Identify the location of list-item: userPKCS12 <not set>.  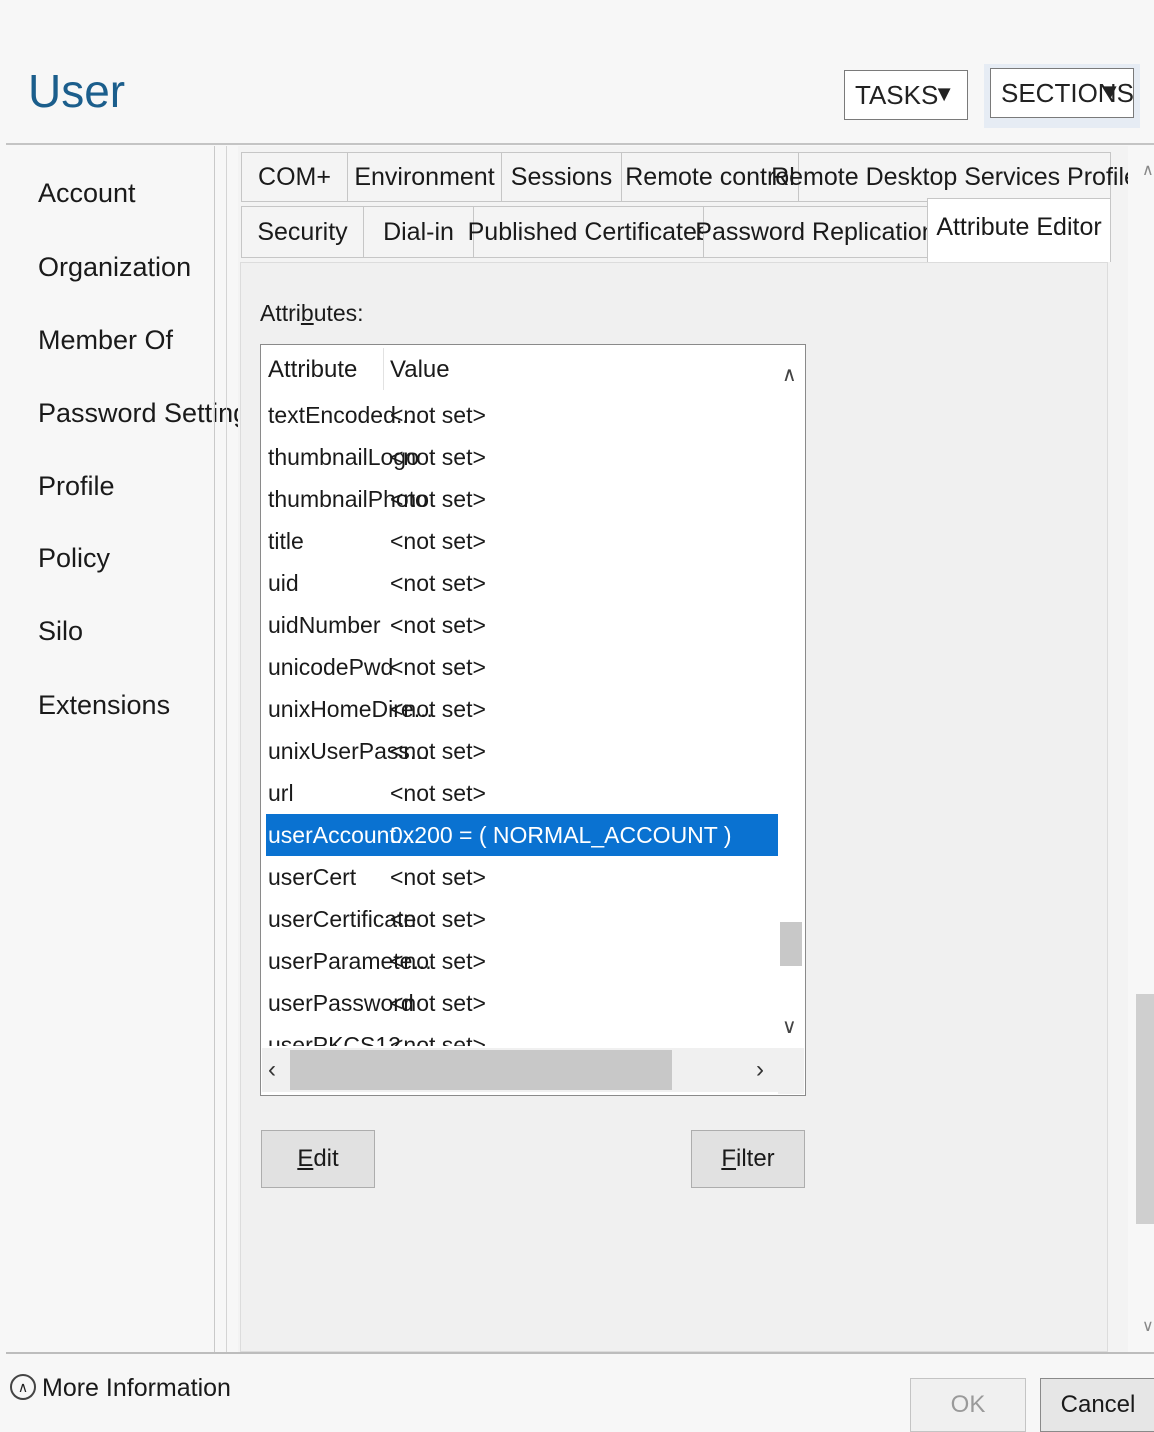
(520, 1035).